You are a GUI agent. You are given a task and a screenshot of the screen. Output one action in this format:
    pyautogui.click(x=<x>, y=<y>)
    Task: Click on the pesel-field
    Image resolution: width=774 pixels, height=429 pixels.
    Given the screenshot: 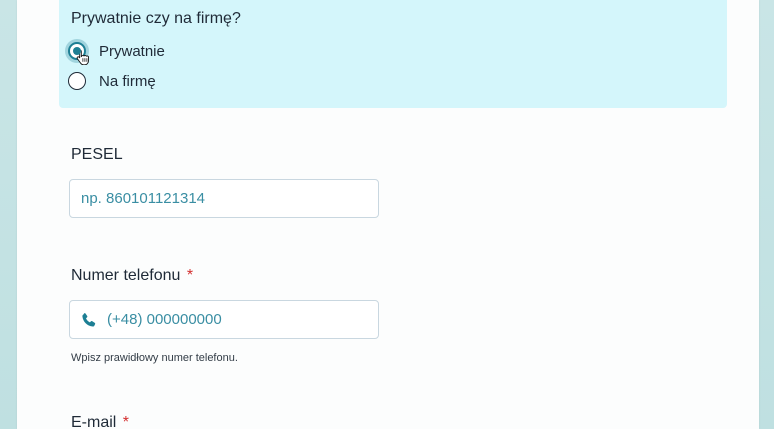 What is the action you would take?
    pyautogui.click(x=224, y=198)
    